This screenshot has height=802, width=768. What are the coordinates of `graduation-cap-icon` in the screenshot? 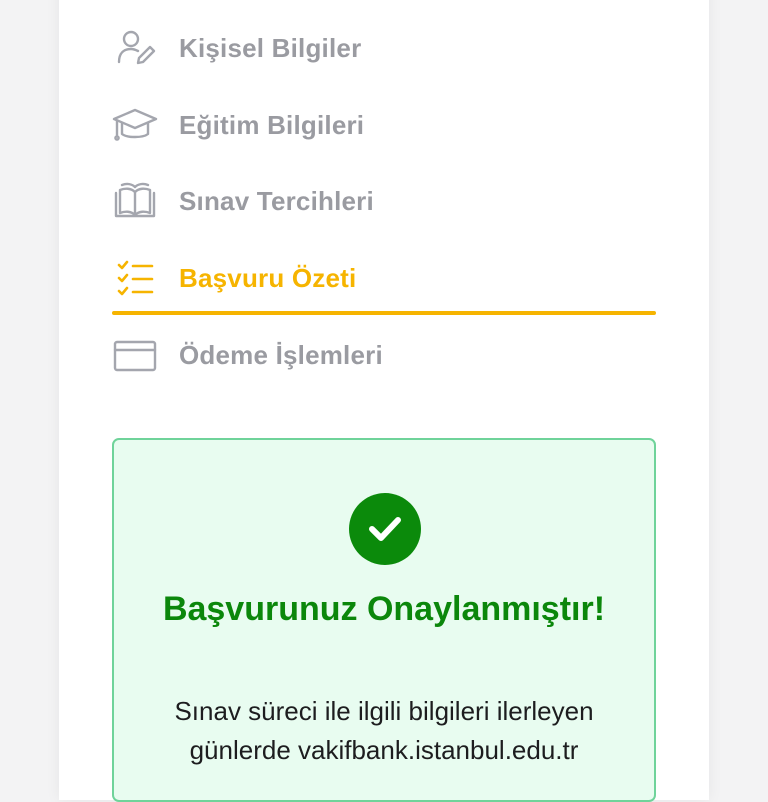 It's located at (135, 125).